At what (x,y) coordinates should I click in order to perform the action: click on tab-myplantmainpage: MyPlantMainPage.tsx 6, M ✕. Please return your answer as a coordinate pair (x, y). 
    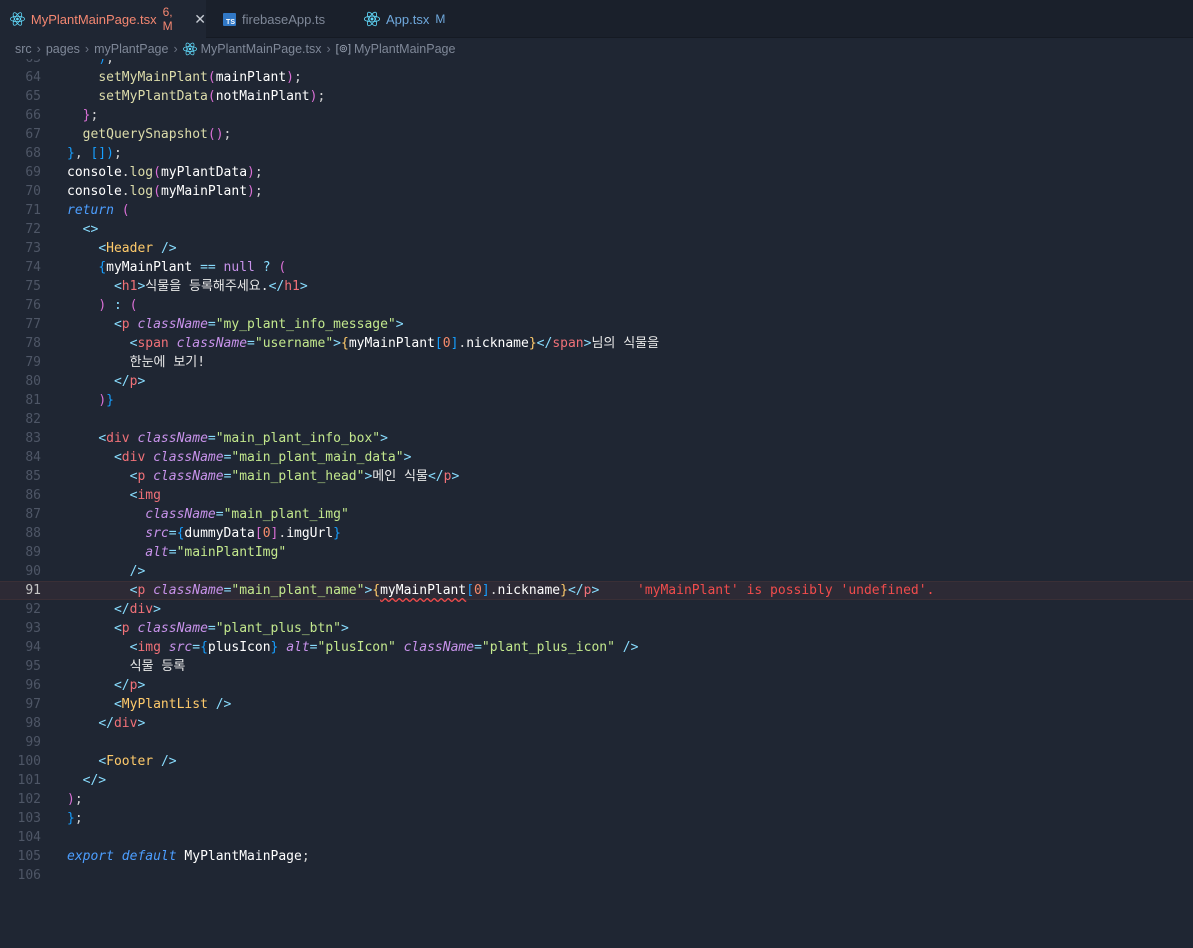
    Looking at the image, I should click on (103, 19).